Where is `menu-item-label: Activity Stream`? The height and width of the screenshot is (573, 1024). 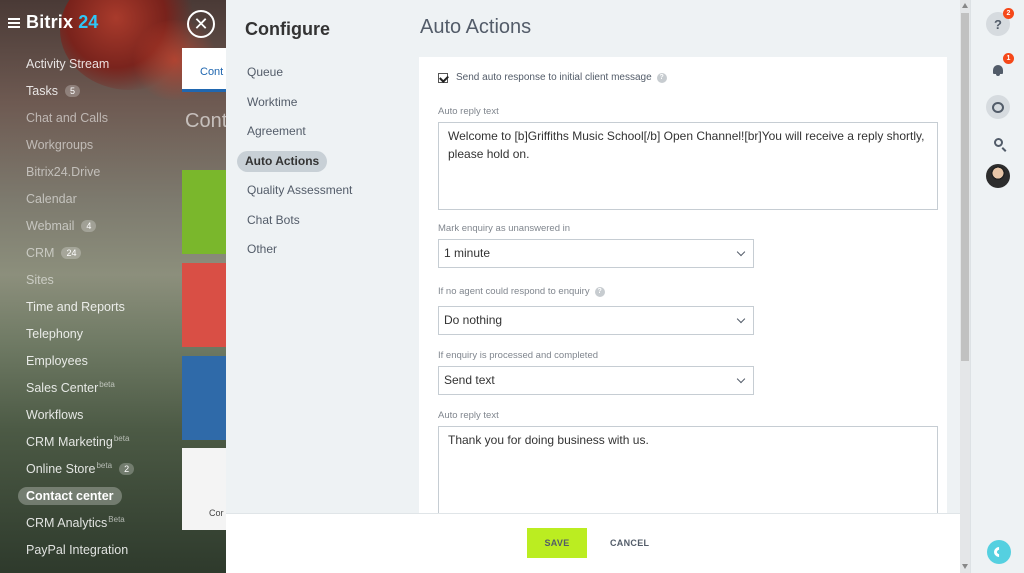
menu-item-label: Activity Stream is located at coordinates (68, 64).